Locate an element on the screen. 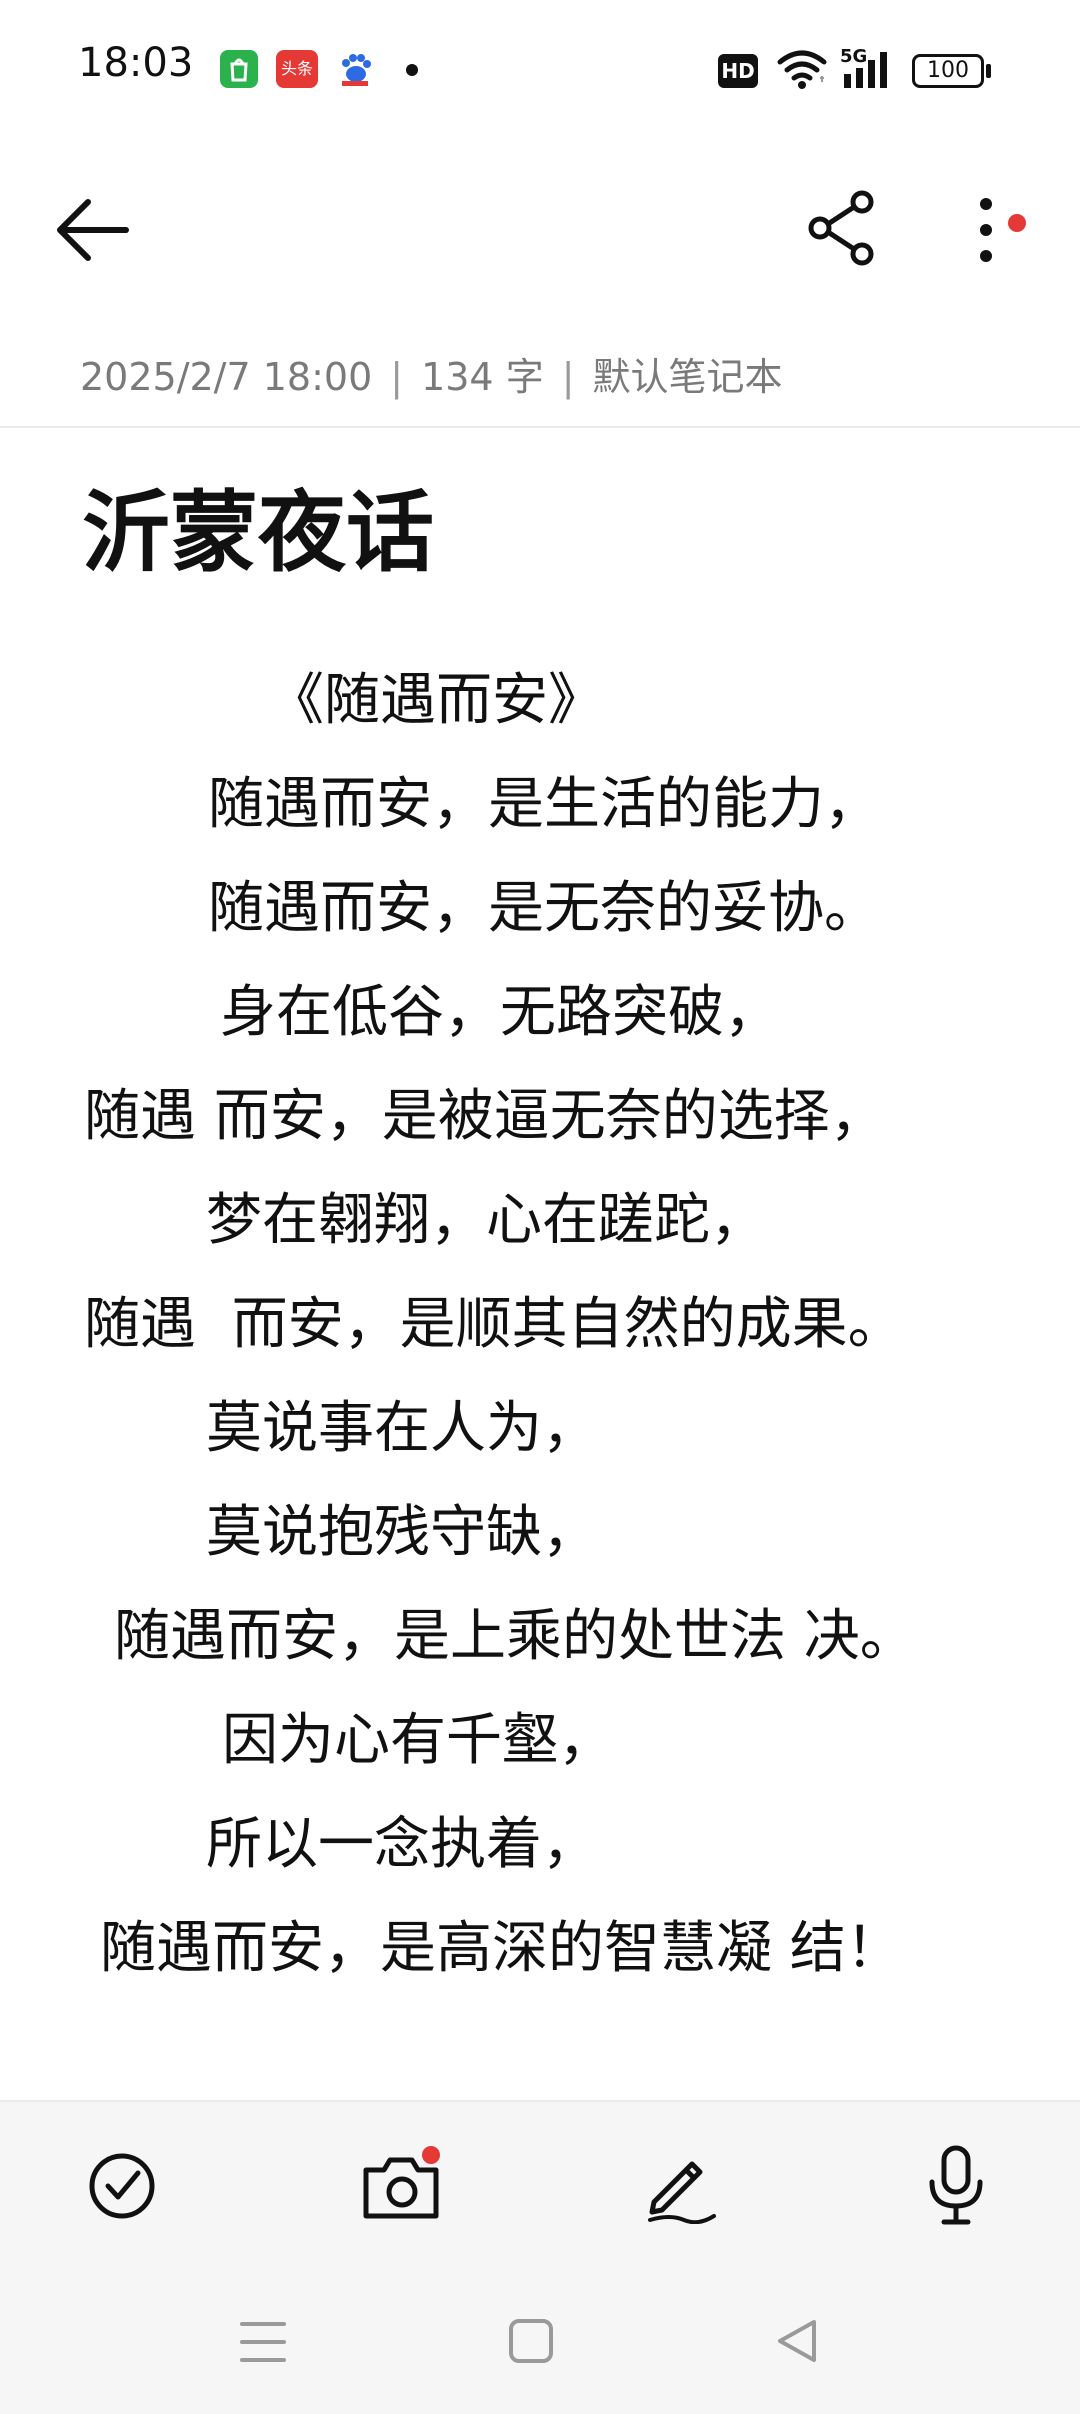  note-notebook: 默认笔记本 is located at coordinates (688, 377).